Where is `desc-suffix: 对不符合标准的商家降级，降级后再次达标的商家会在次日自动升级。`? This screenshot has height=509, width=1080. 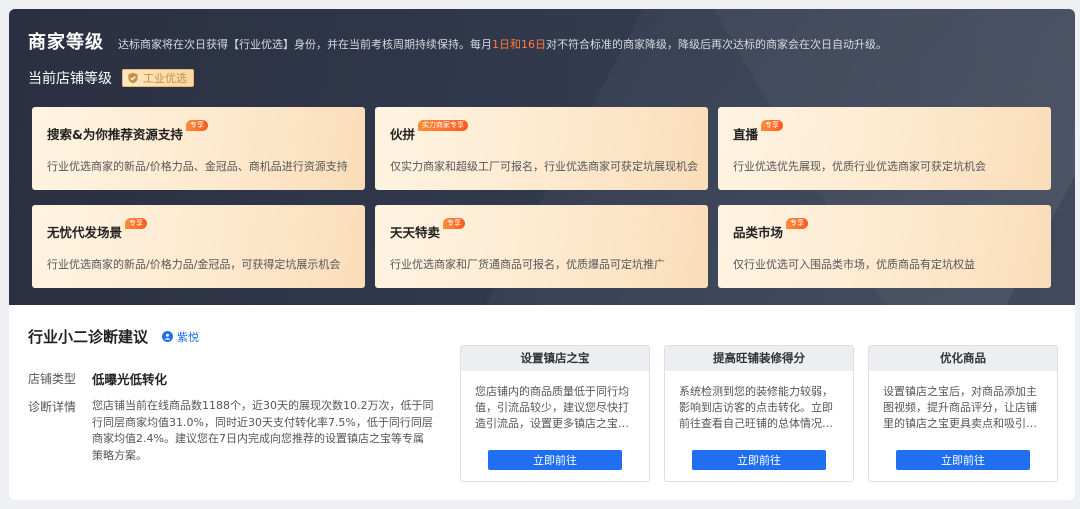
desc-suffix: 对不符合标准的商家降级，降级后再次达标的商家会在次日自动升级。 is located at coordinates (716, 44).